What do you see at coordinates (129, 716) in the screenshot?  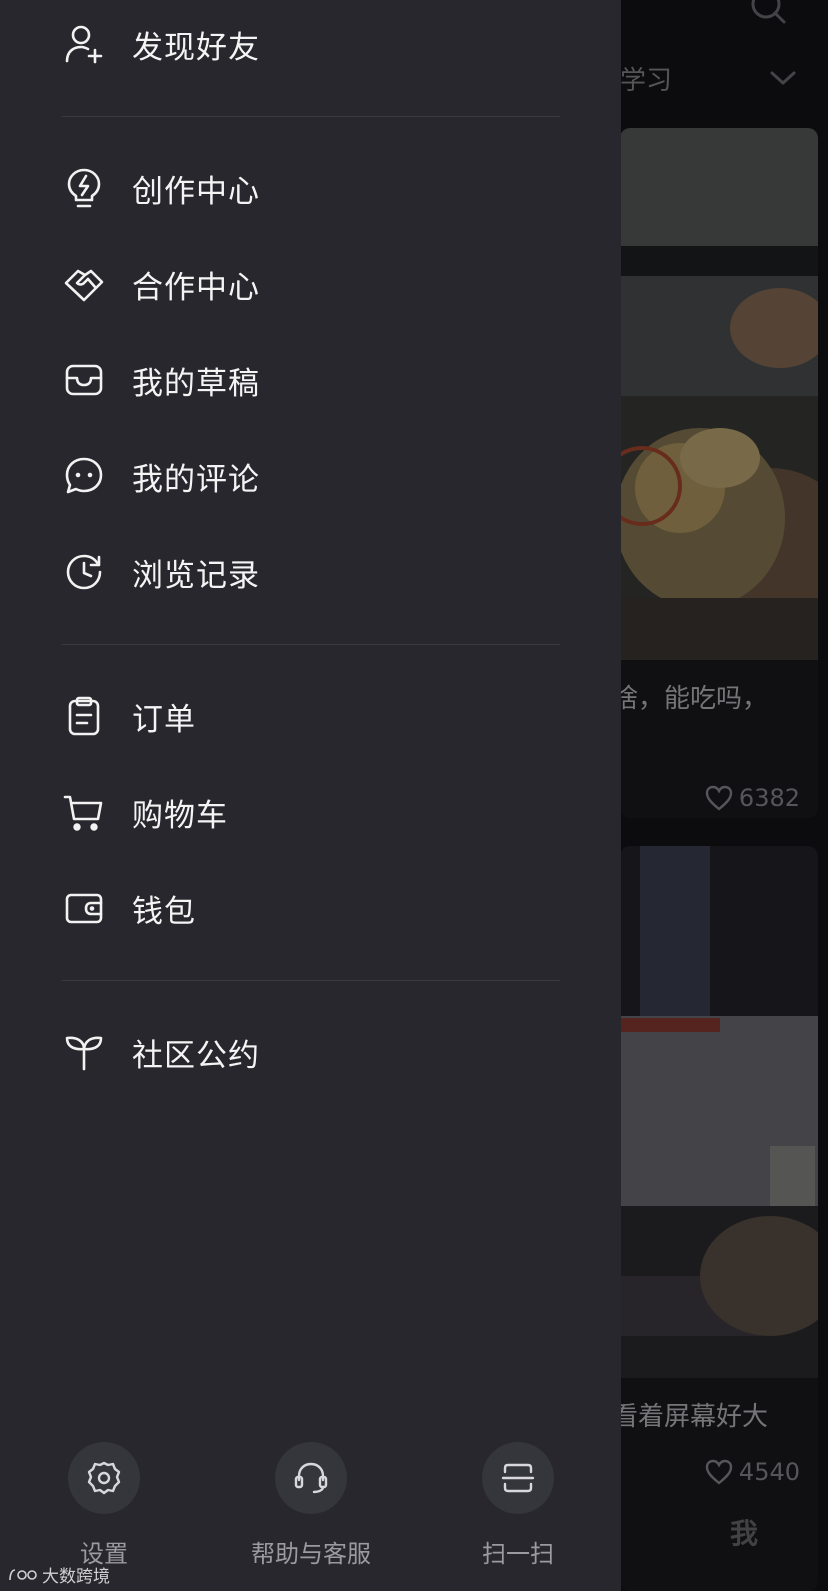 I see `menu-item-orders: 订单` at bounding box center [129, 716].